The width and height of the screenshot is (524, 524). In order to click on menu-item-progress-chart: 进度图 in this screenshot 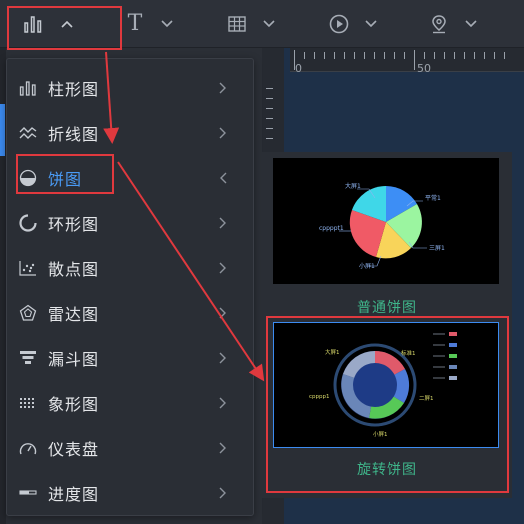, I will do `click(130, 493)`.